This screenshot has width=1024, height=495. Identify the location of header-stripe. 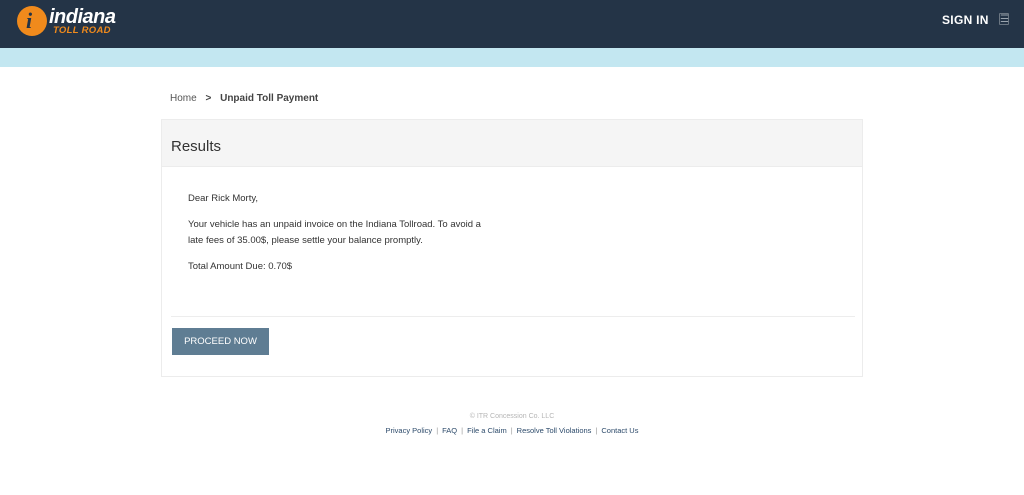
(512, 57).